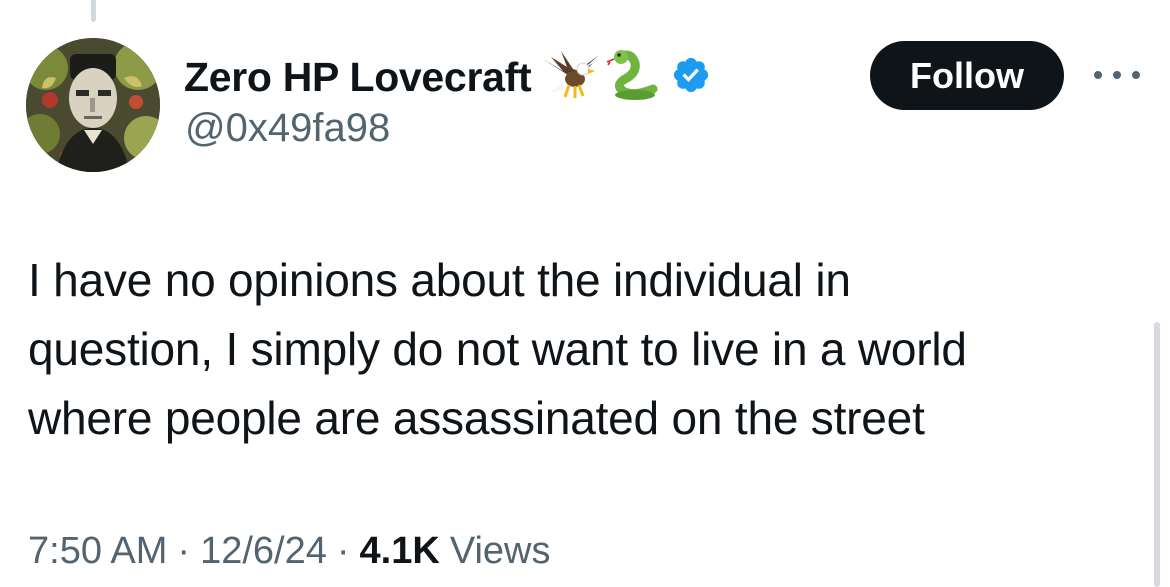 The image size is (1170, 587). I want to click on avatar-image, so click(93, 105).